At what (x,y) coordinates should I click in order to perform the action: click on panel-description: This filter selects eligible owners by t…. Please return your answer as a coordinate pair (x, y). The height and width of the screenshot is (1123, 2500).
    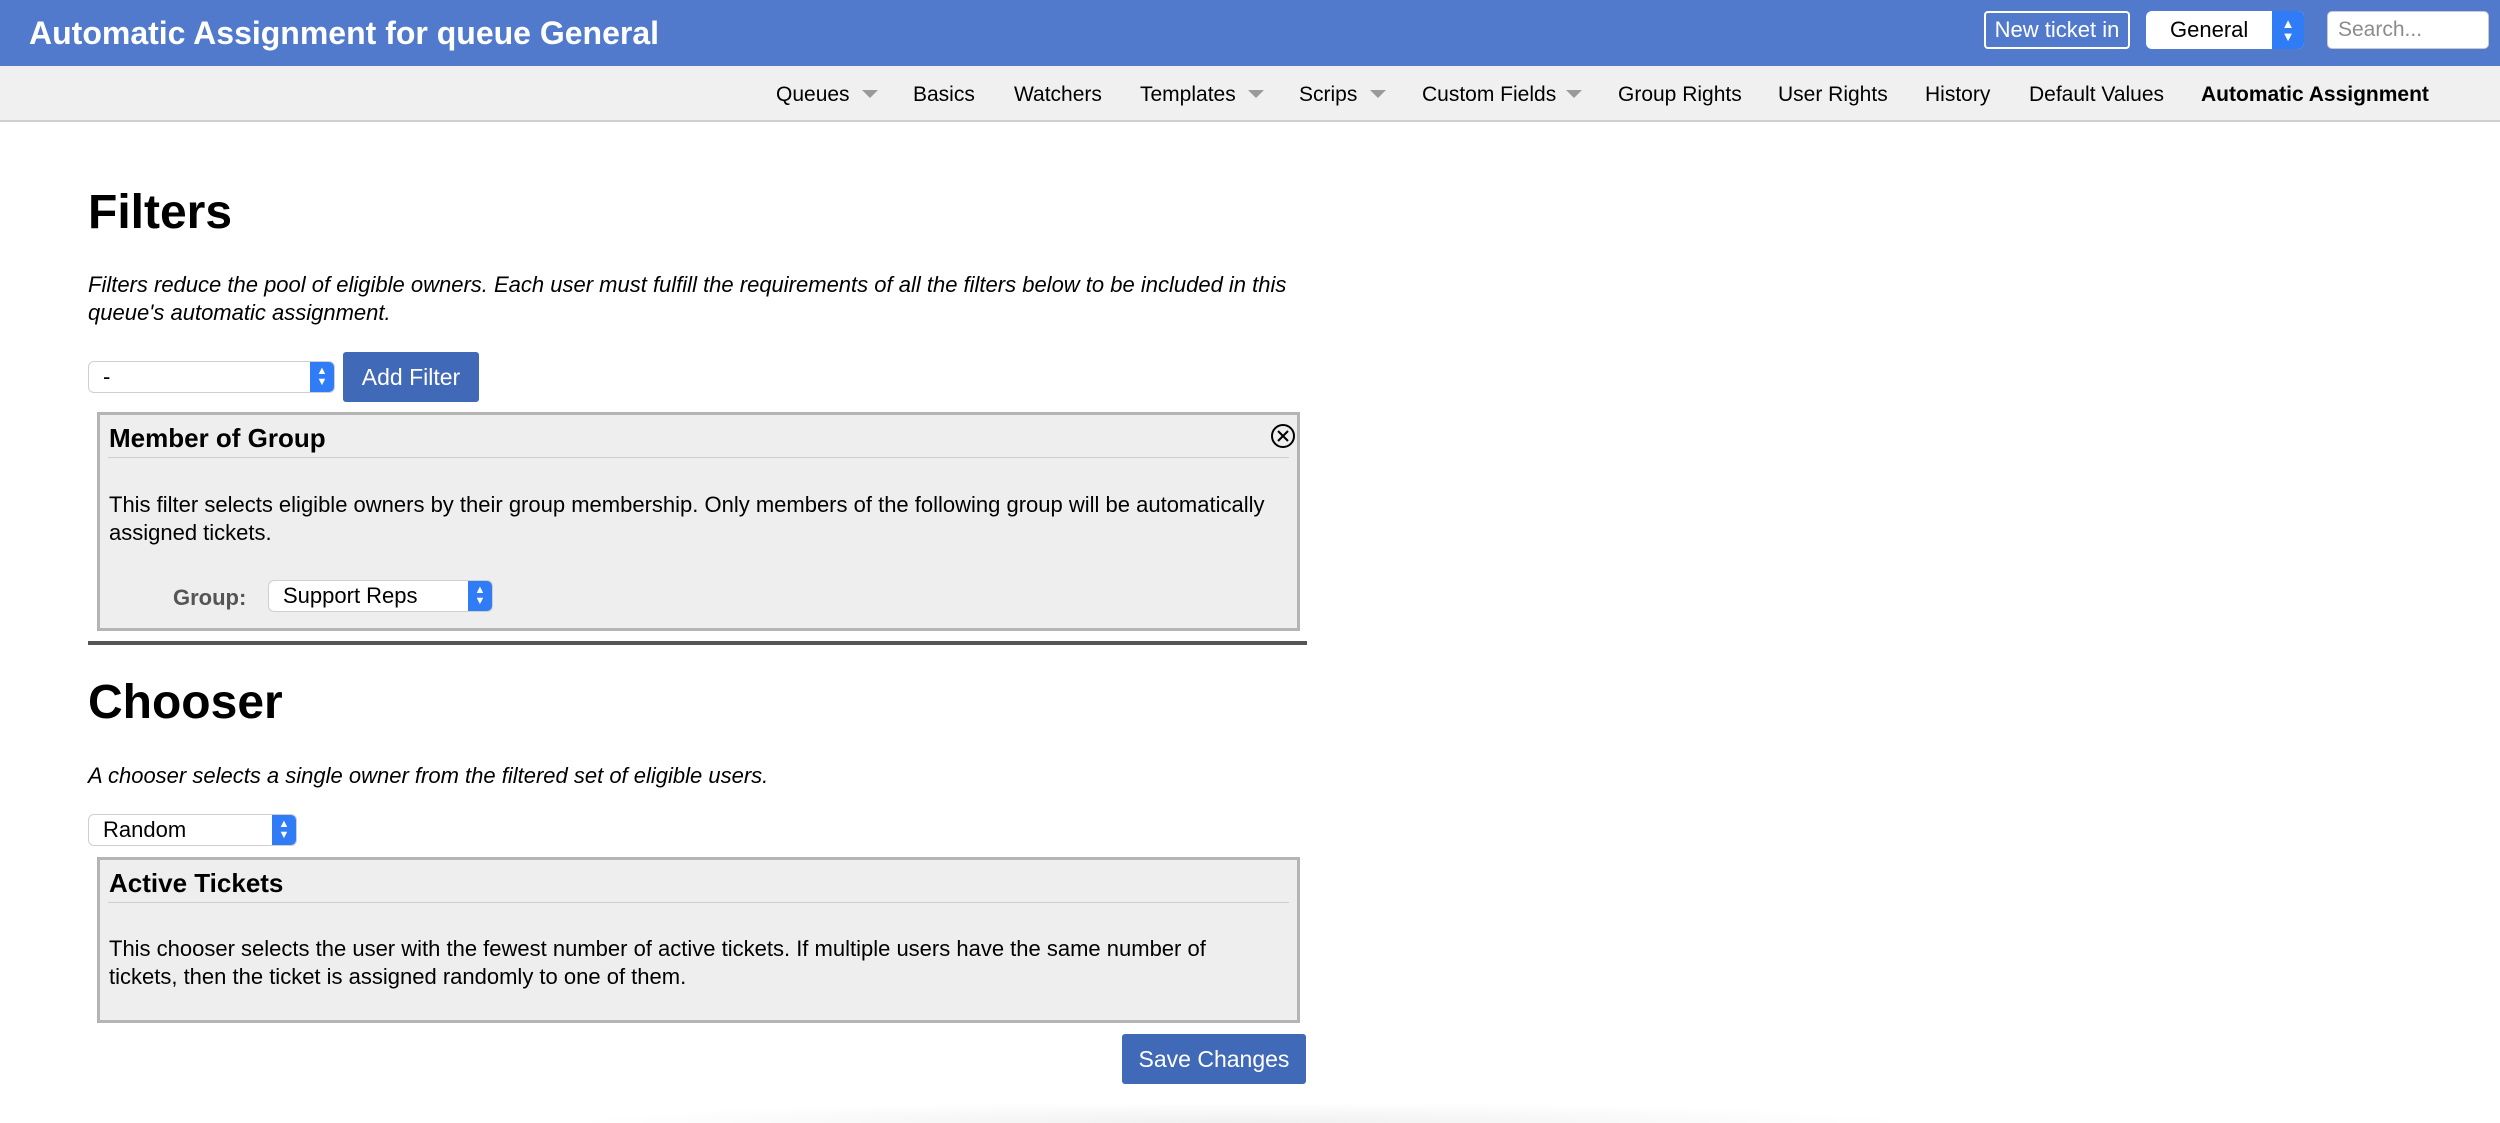
    Looking at the image, I should click on (687, 518).